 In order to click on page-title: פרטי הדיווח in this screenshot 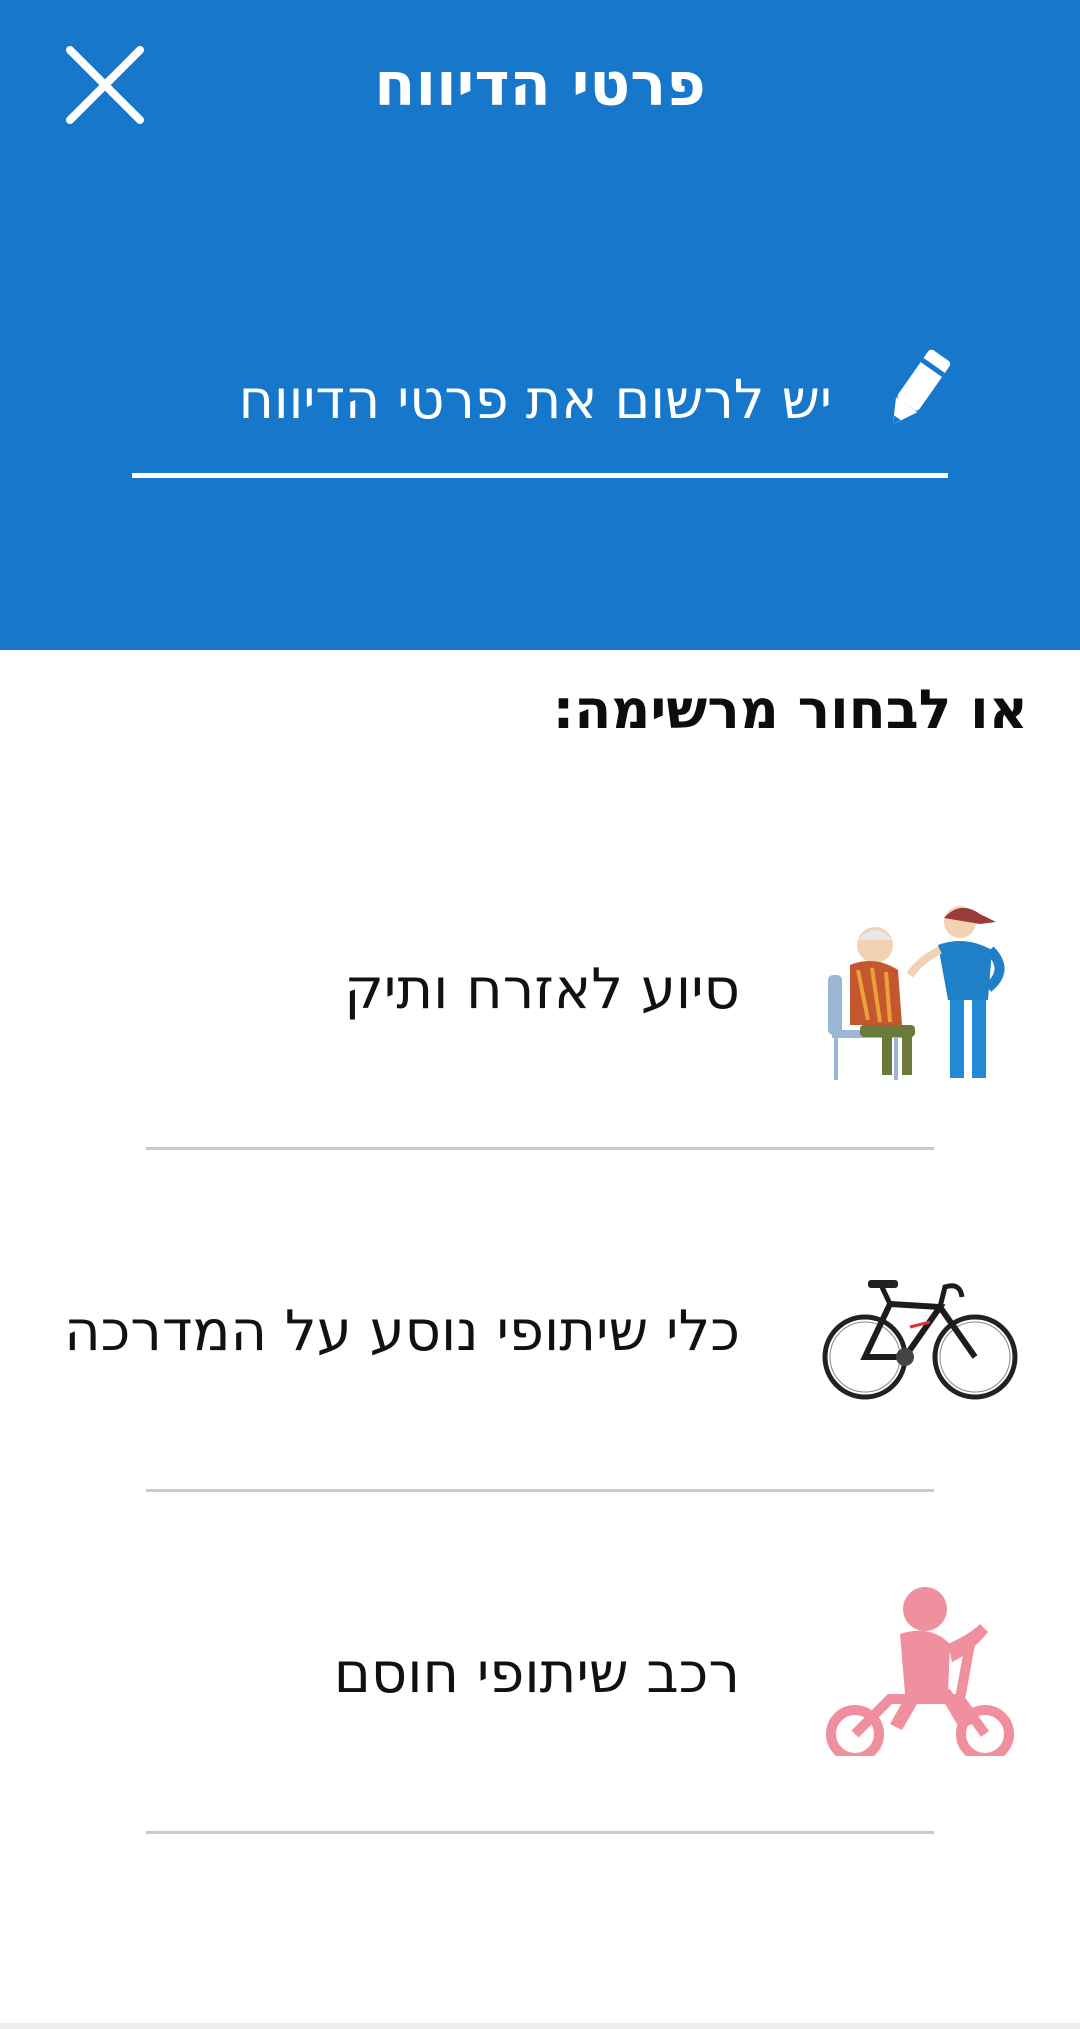, I will do `click(540, 85)`.